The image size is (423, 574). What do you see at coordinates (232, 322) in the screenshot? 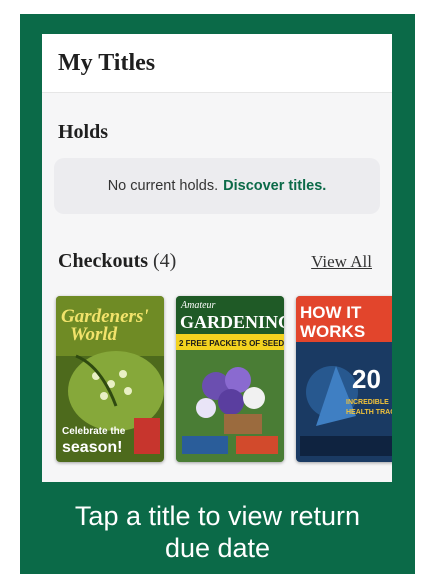
I see `cover2-masthead: GARDENING` at bounding box center [232, 322].